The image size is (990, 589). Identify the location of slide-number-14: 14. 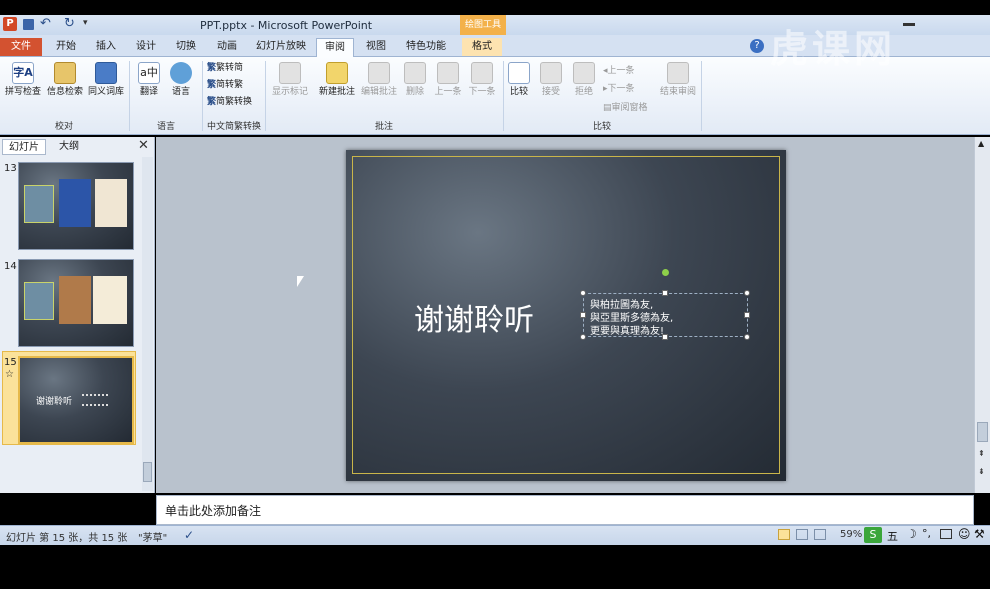
(10, 266).